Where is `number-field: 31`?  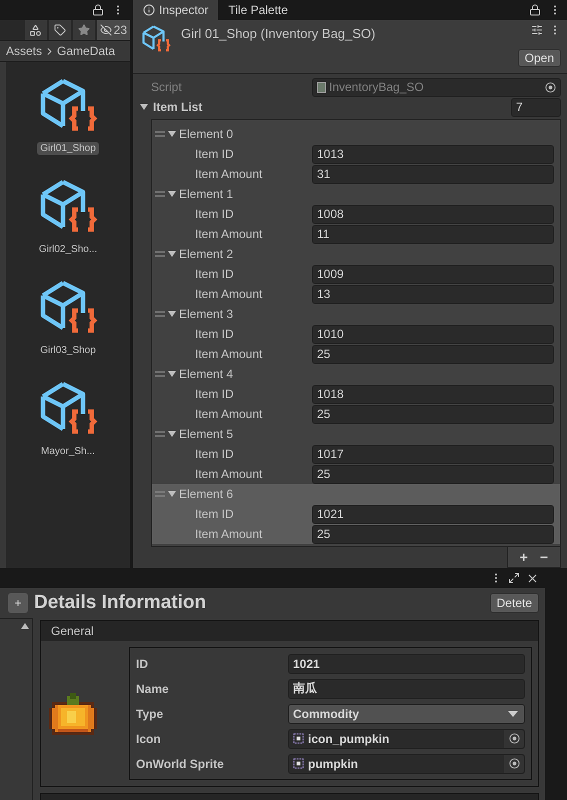
number-field: 31 is located at coordinates (433, 174).